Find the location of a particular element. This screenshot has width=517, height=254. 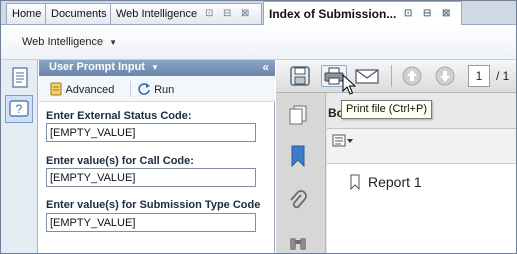

binoculars-icon is located at coordinates (298, 244).